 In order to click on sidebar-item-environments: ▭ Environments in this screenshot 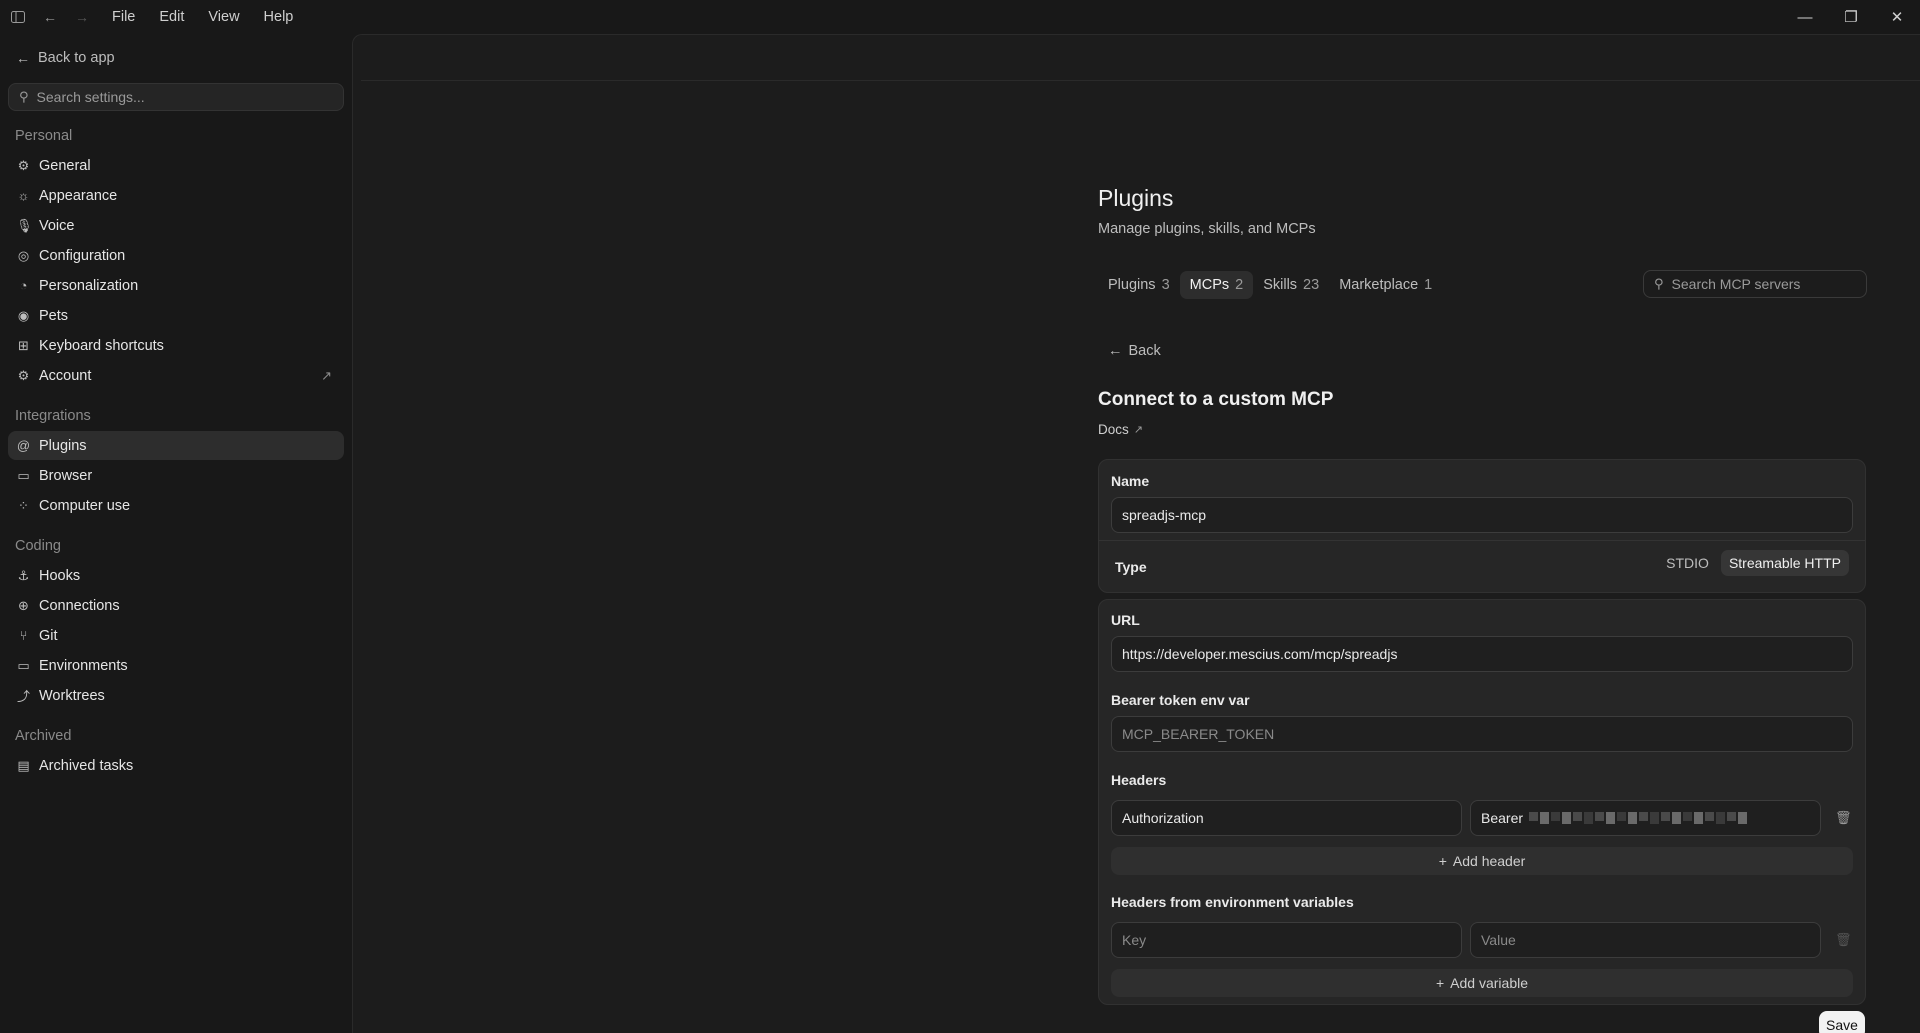, I will do `click(176, 665)`.